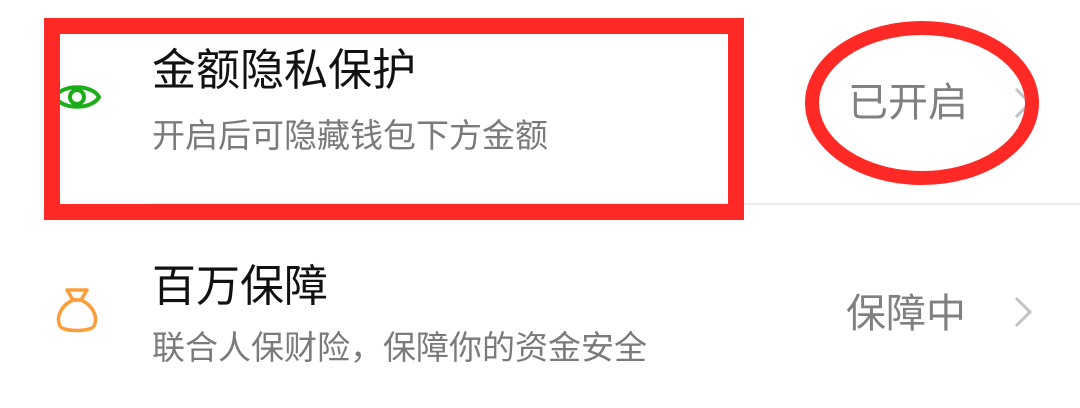 This screenshot has height=408, width=1080. Describe the element at coordinates (284, 70) in the screenshot. I see `amount-privacy-title: 金额隐私保护` at that location.